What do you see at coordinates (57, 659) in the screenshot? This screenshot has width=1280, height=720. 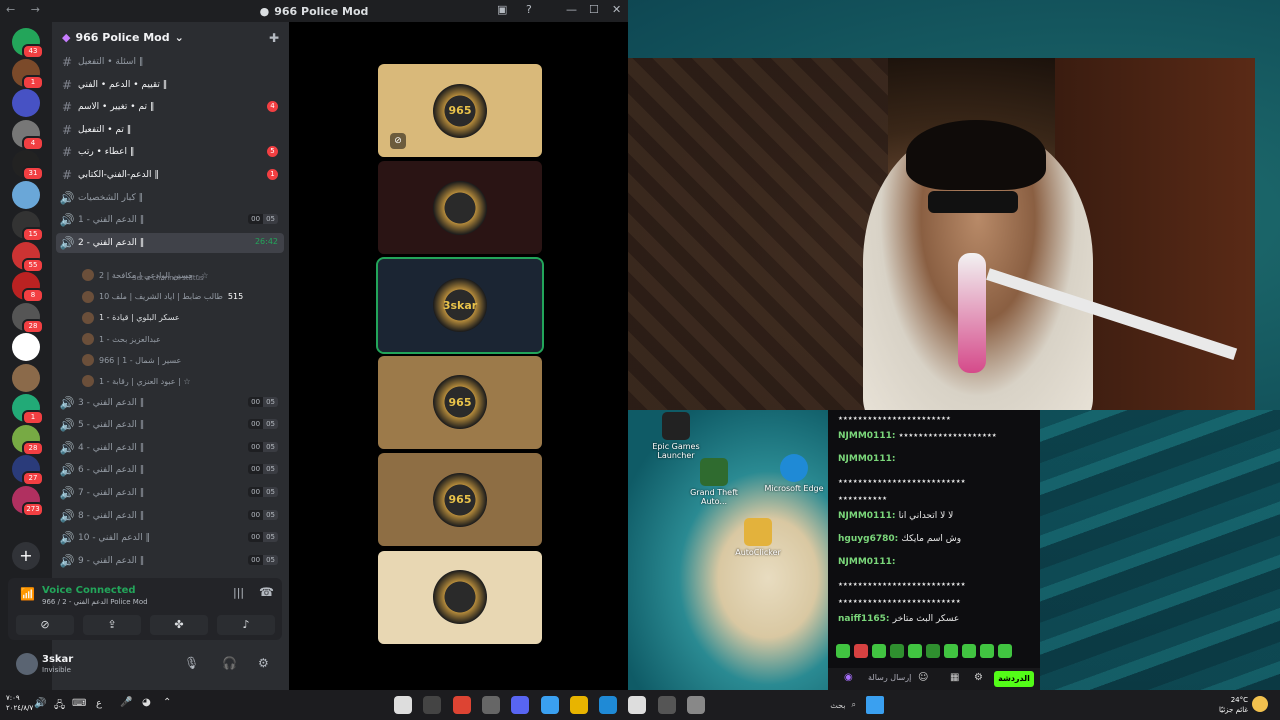 I see `username: 3skar` at bounding box center [57, 659].